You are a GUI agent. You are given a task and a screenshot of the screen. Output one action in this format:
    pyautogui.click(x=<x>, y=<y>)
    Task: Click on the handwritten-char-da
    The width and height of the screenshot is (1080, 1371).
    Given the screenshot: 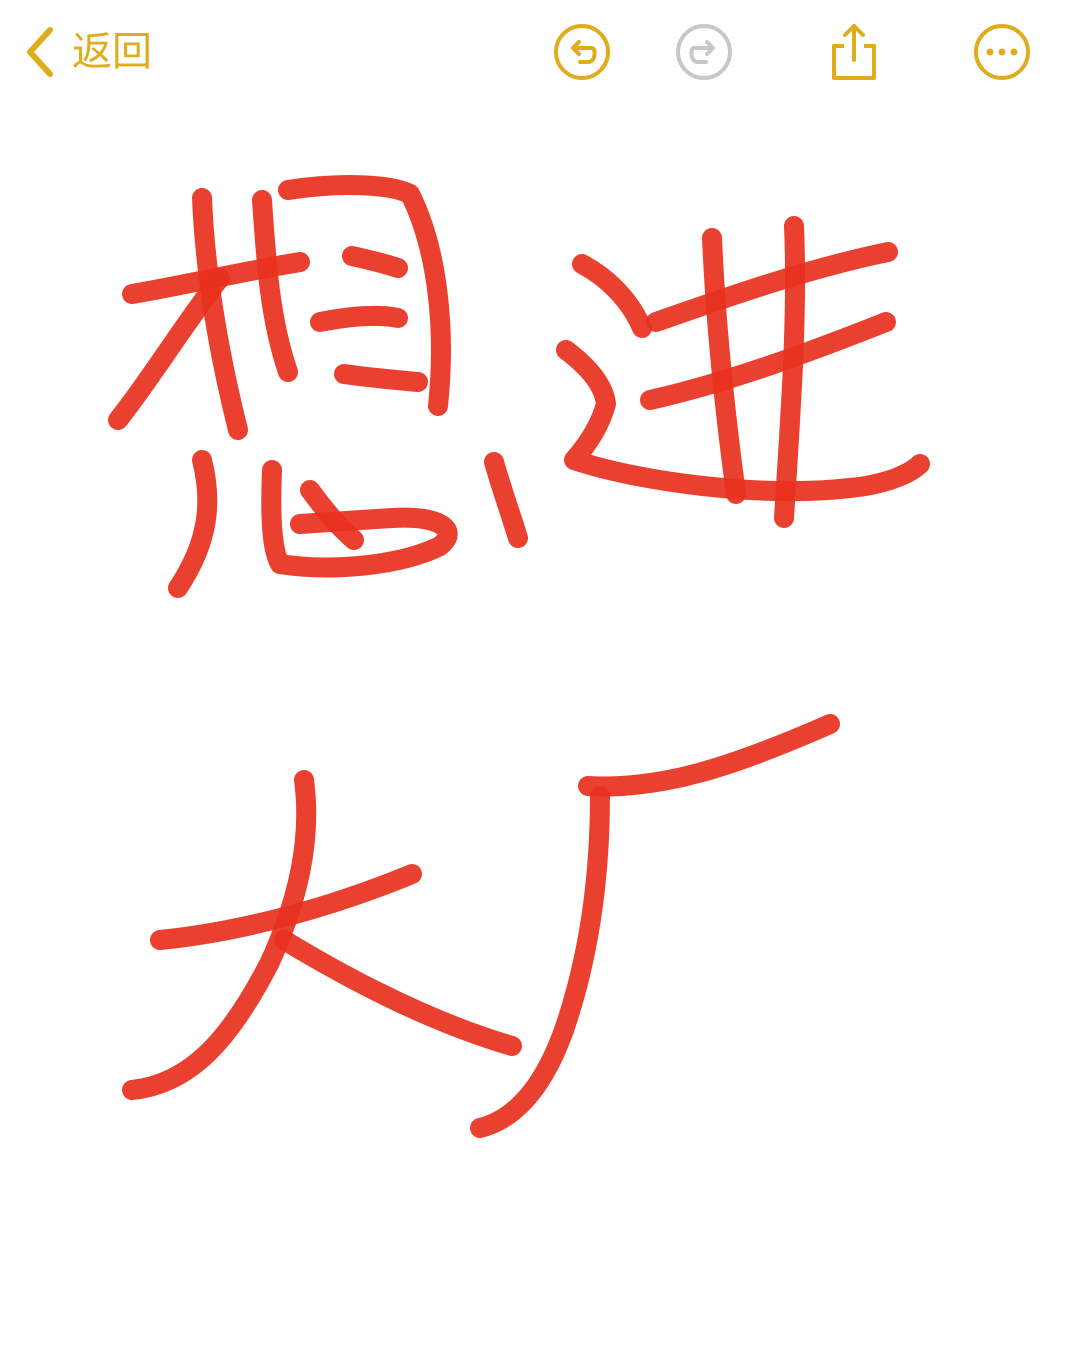 What is the action you would take?
    pyautogui.click(x=322, y=935)
    